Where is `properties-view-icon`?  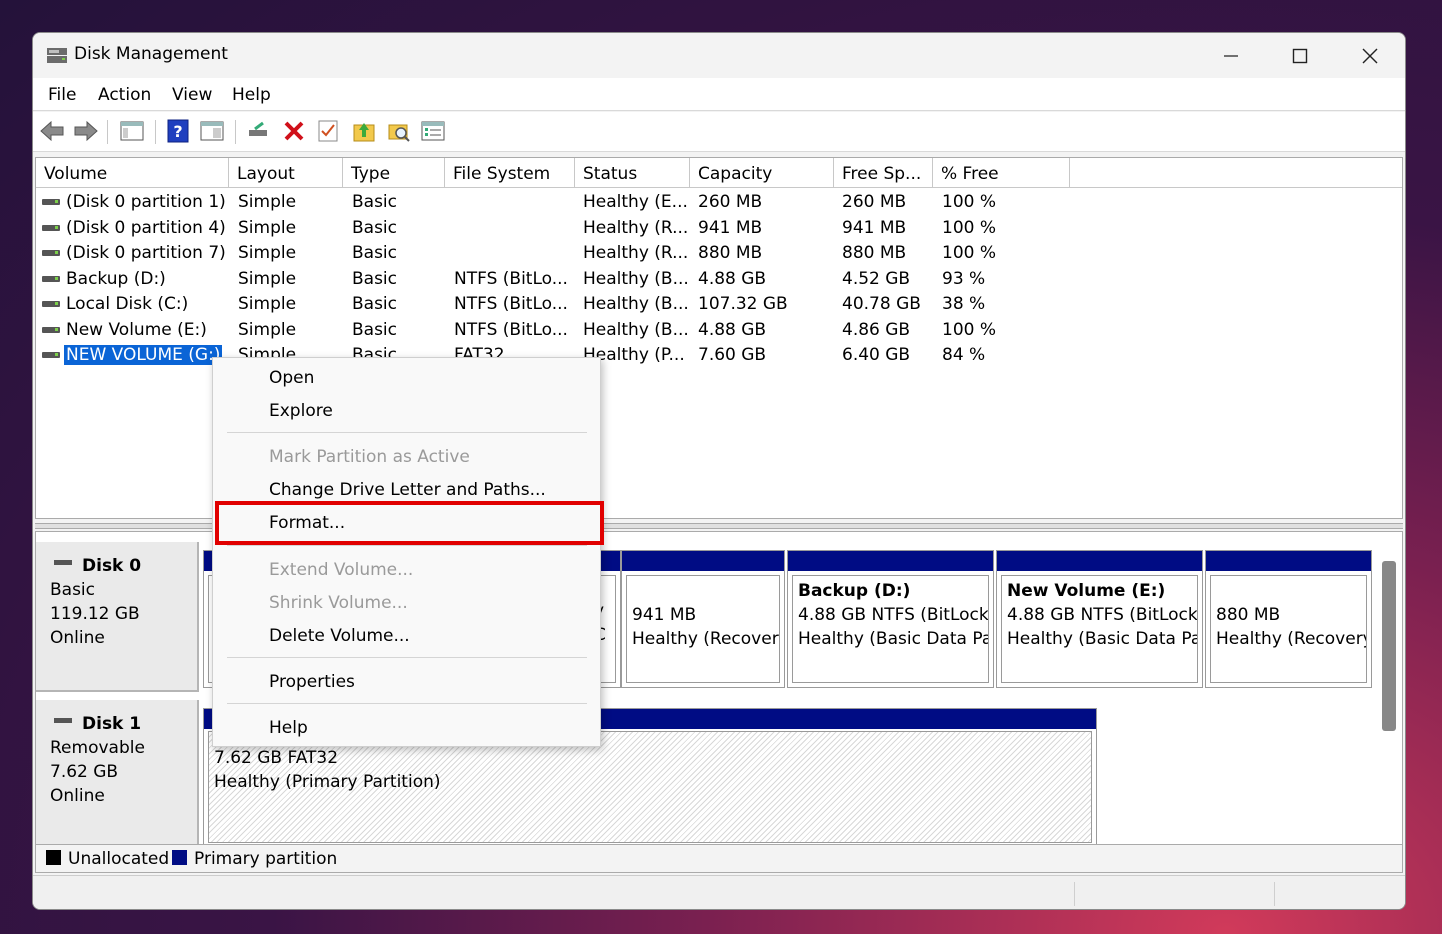 properties-view-icon is located at coordinates (212, 131).